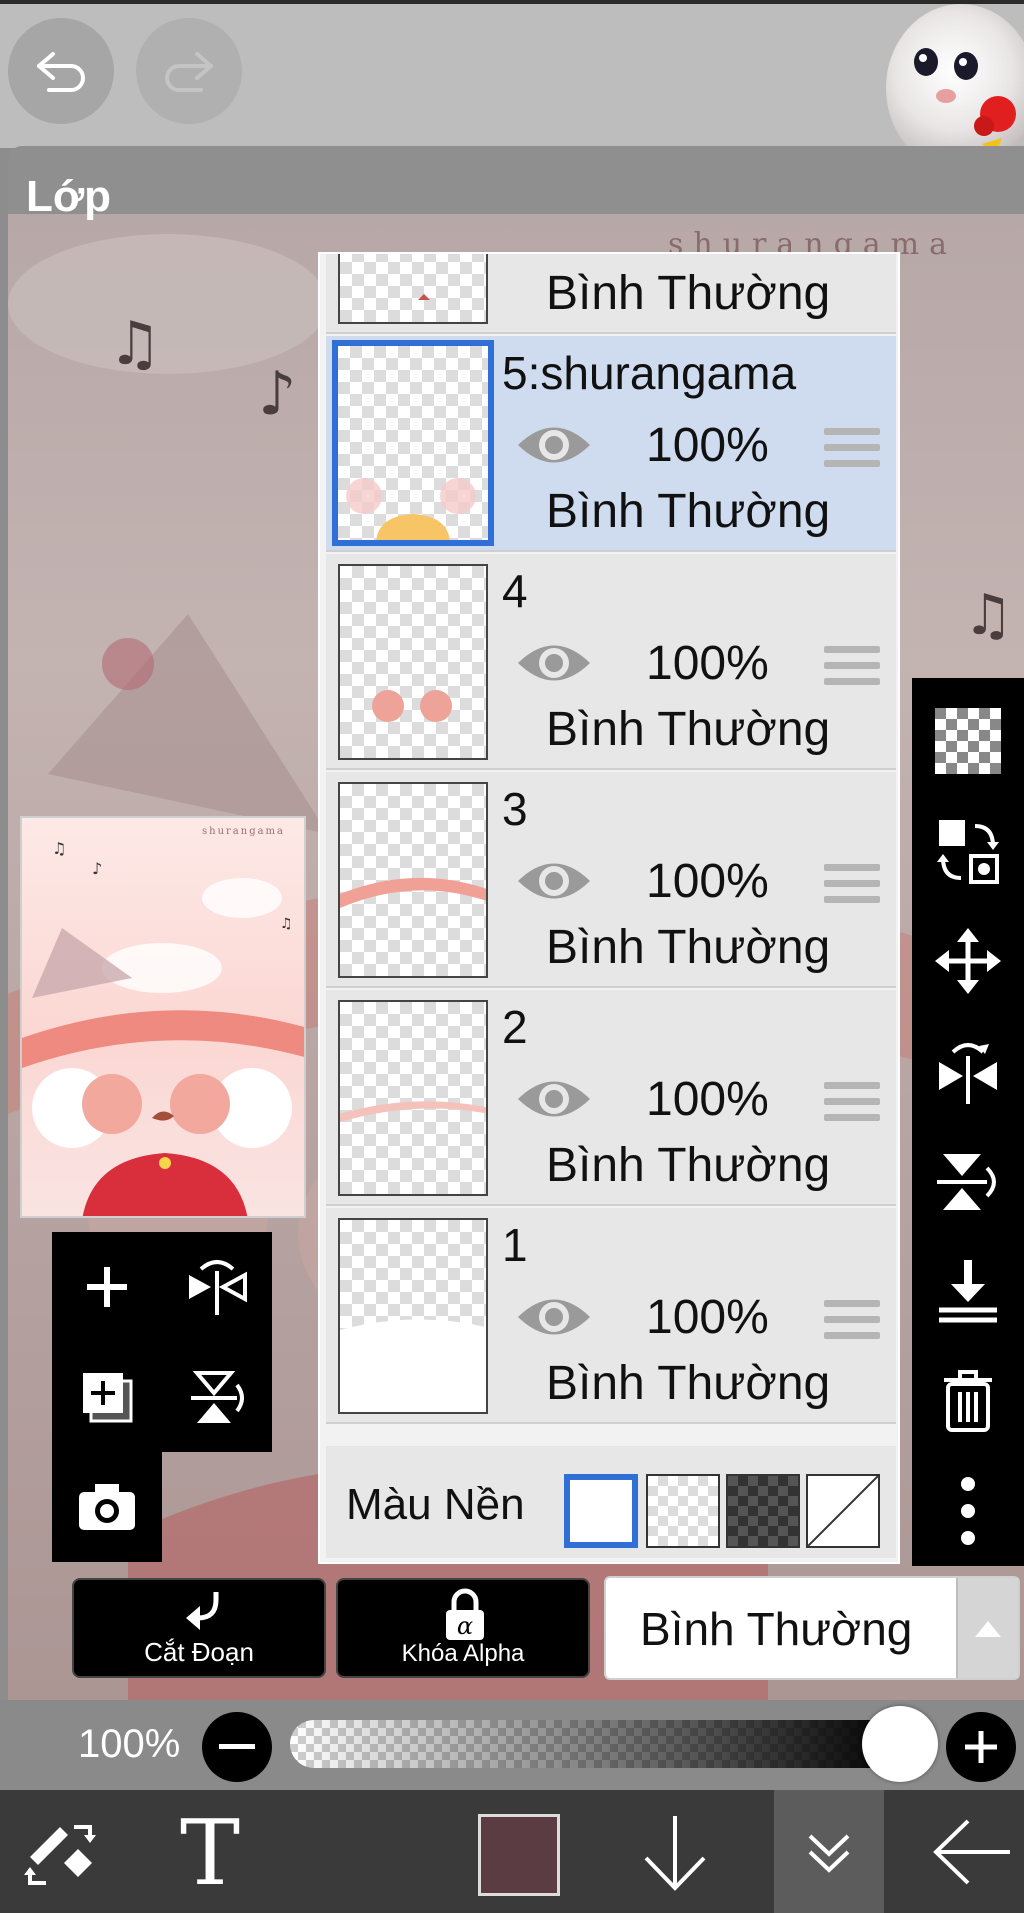 This screenshot has width=1024, height=1913. I want to click on plus-icon, so click(981, 1747).